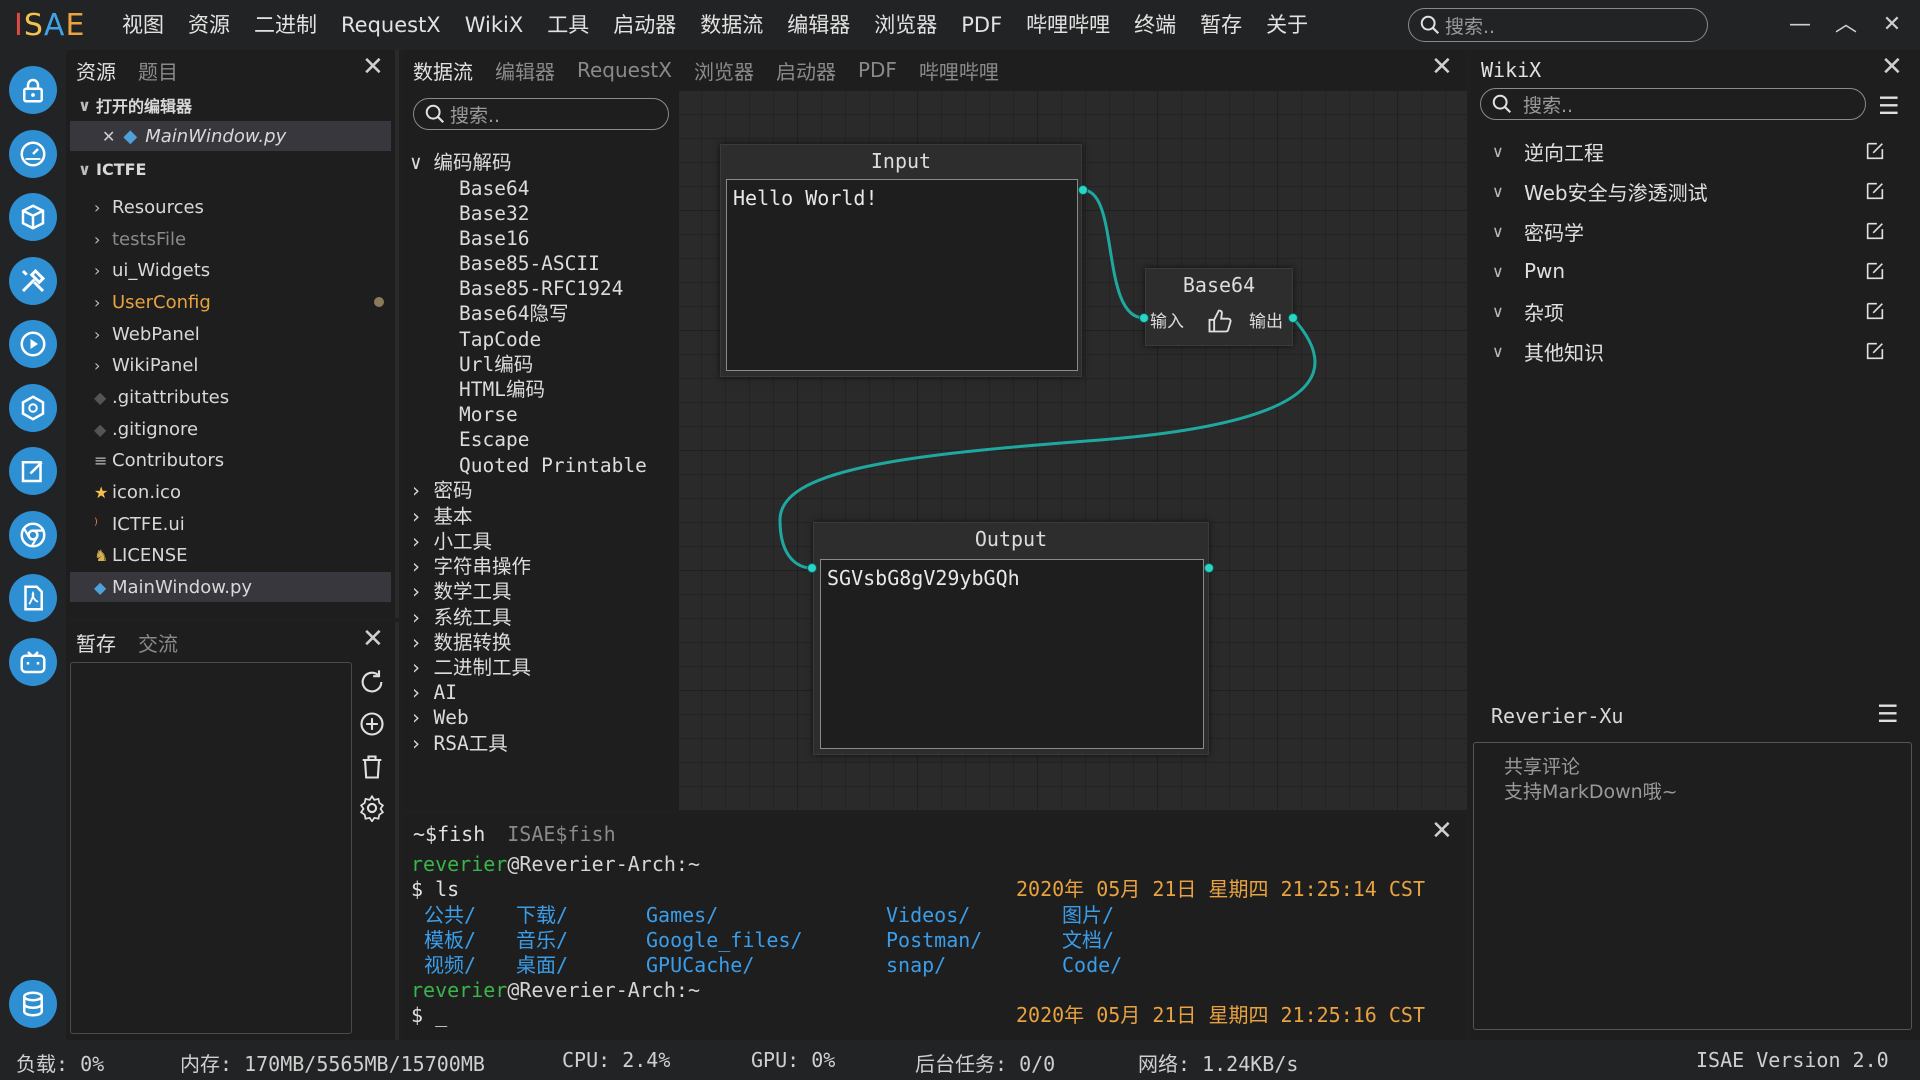 The height and width of the screenshot is (1080, 1920). Describe the element at coordinates (158, 70) in the screenshot. I see `tab-problems: 题目` at that location.